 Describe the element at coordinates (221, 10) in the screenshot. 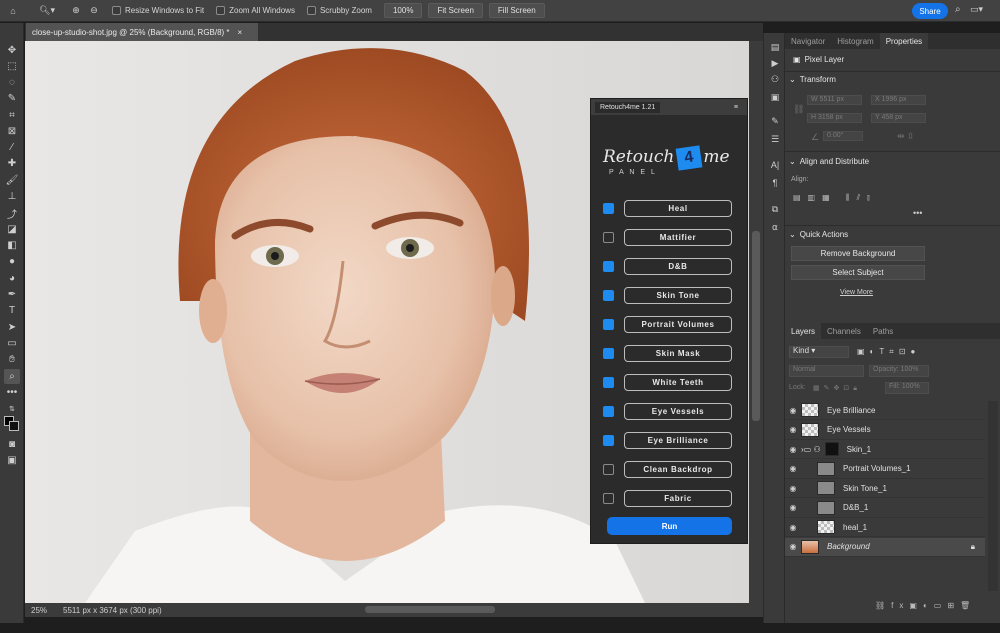

I see `zoom-all-checkbox` at that location.